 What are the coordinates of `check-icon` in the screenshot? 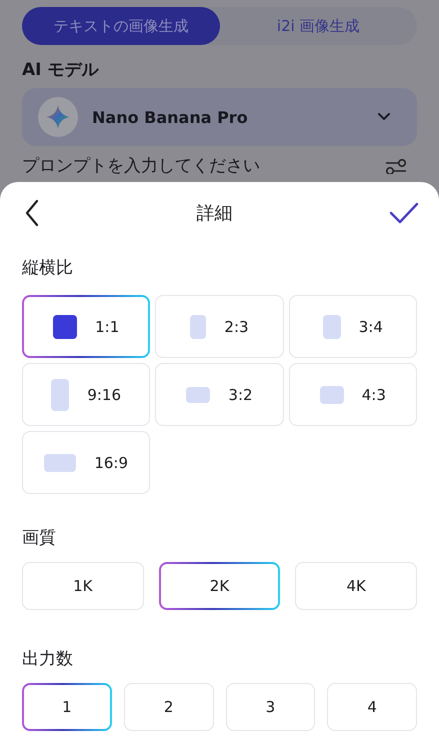 It's located at (404, 213).